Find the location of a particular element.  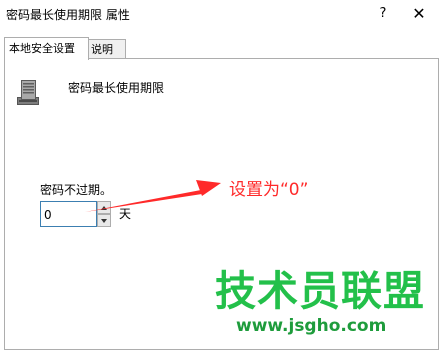

value-spinner is located at coordinates (104, 214).